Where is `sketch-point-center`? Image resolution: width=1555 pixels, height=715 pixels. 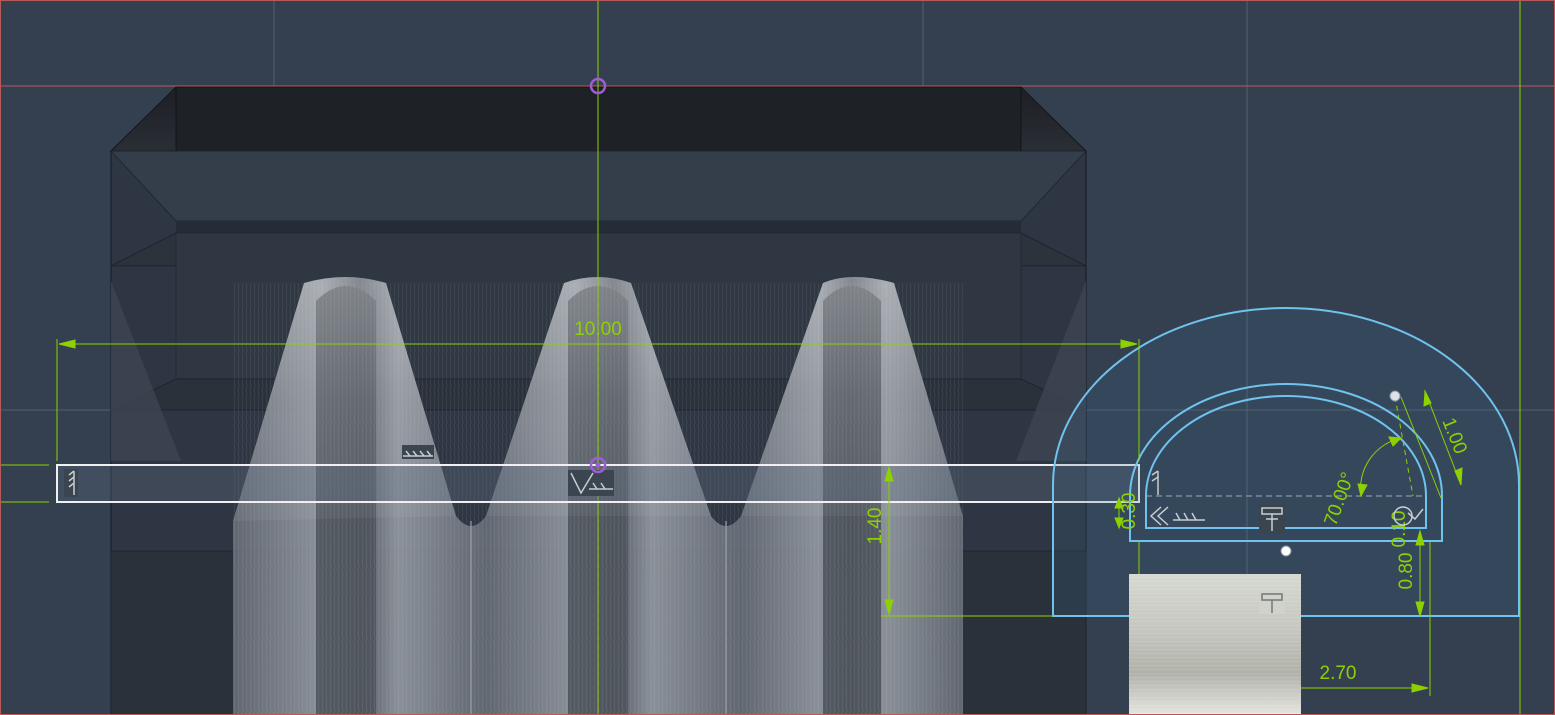
sketch-point-center is located at coordinates (1286, 551).